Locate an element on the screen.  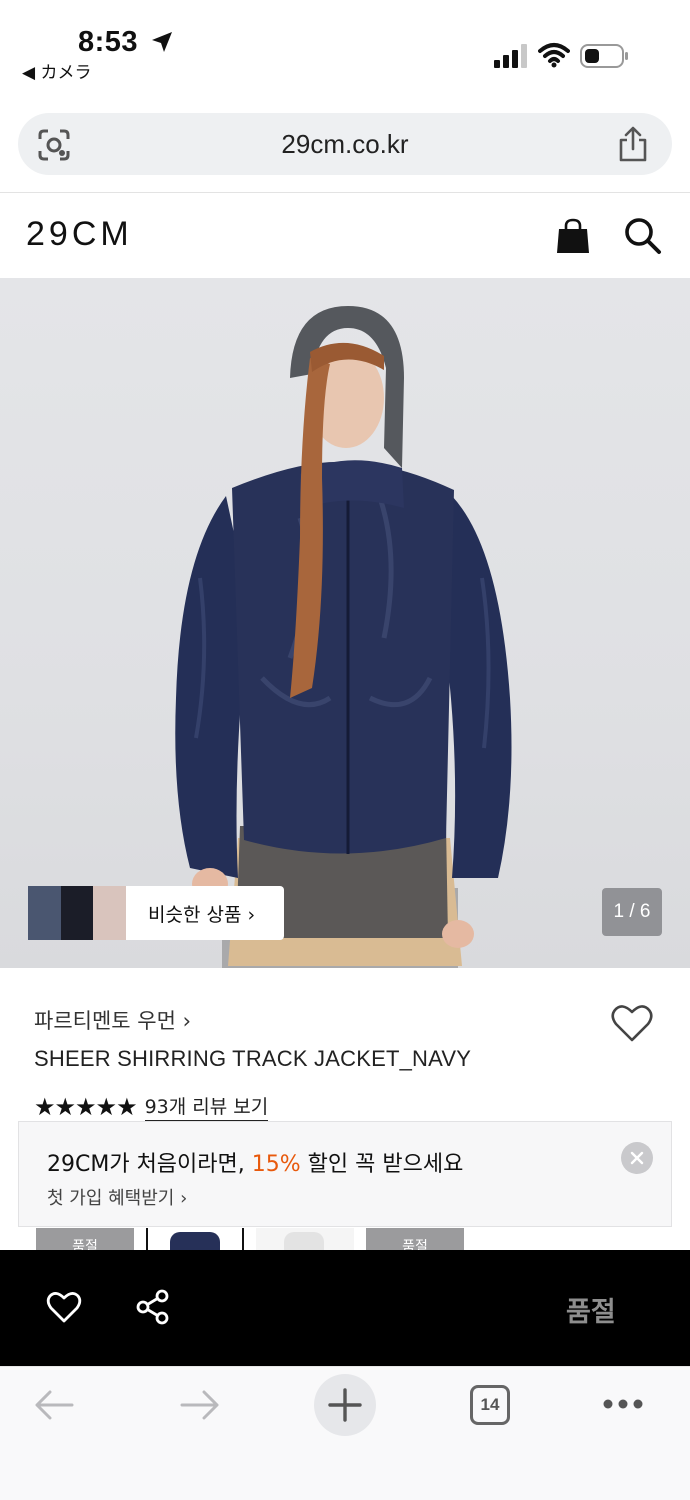
heart-icon is located at coordinates (632, 1023).